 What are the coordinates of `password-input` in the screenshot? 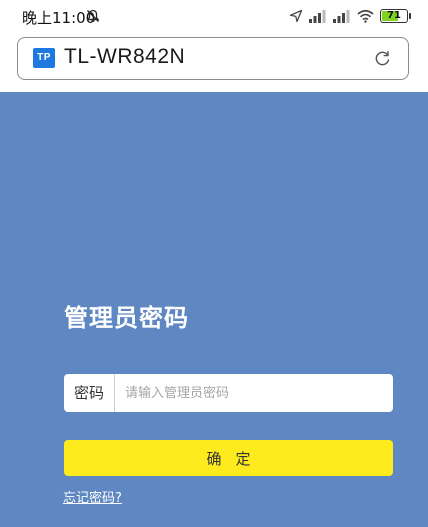 It's located at (254, 393).